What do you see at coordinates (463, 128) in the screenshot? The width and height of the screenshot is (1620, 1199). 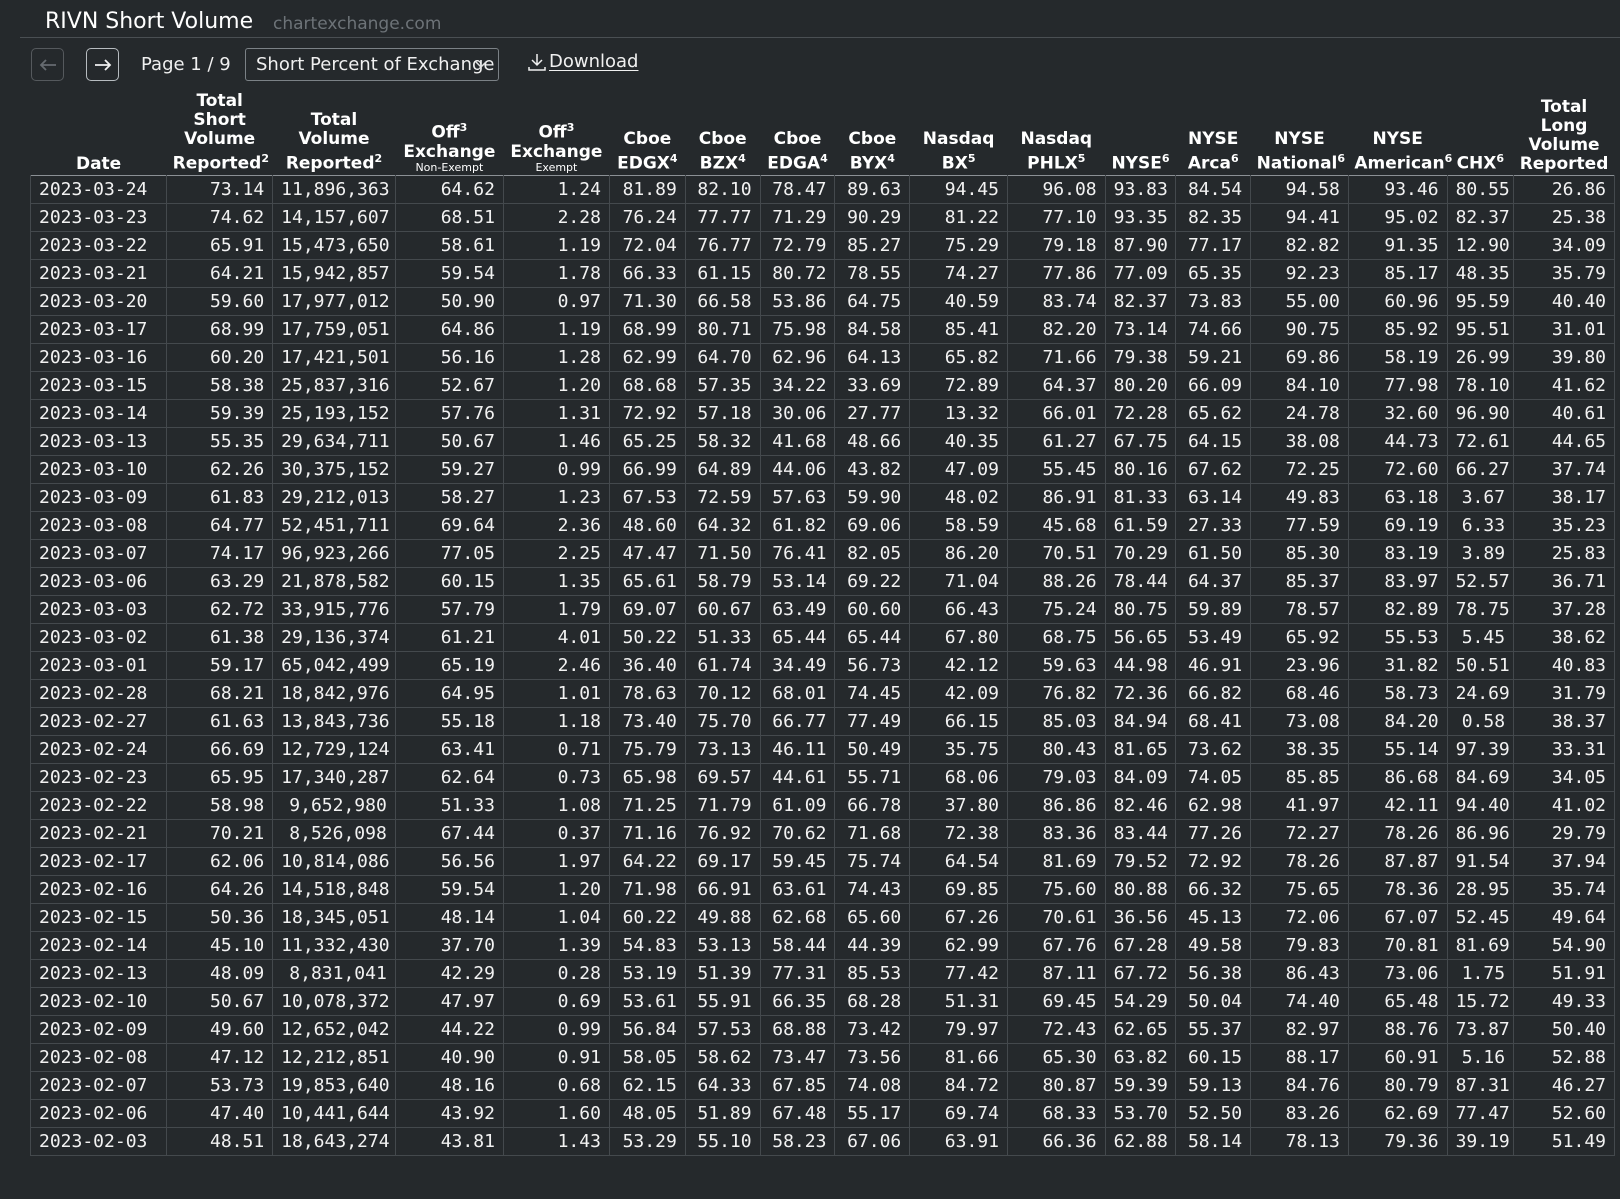 I see `footnote-marker: 3` at bounding box center [463, 128].